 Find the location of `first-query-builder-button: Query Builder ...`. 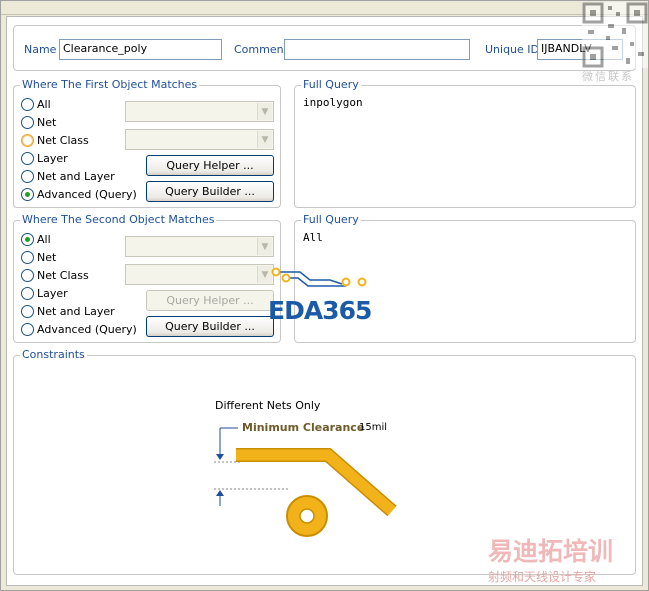

first-query-builder-button: Query Builder ... is located at coordinates (210, 191).